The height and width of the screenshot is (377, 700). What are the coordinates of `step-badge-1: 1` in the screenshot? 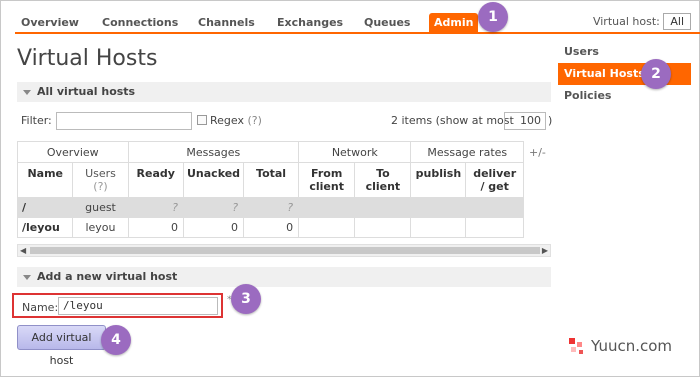 It's located at (493, 17).